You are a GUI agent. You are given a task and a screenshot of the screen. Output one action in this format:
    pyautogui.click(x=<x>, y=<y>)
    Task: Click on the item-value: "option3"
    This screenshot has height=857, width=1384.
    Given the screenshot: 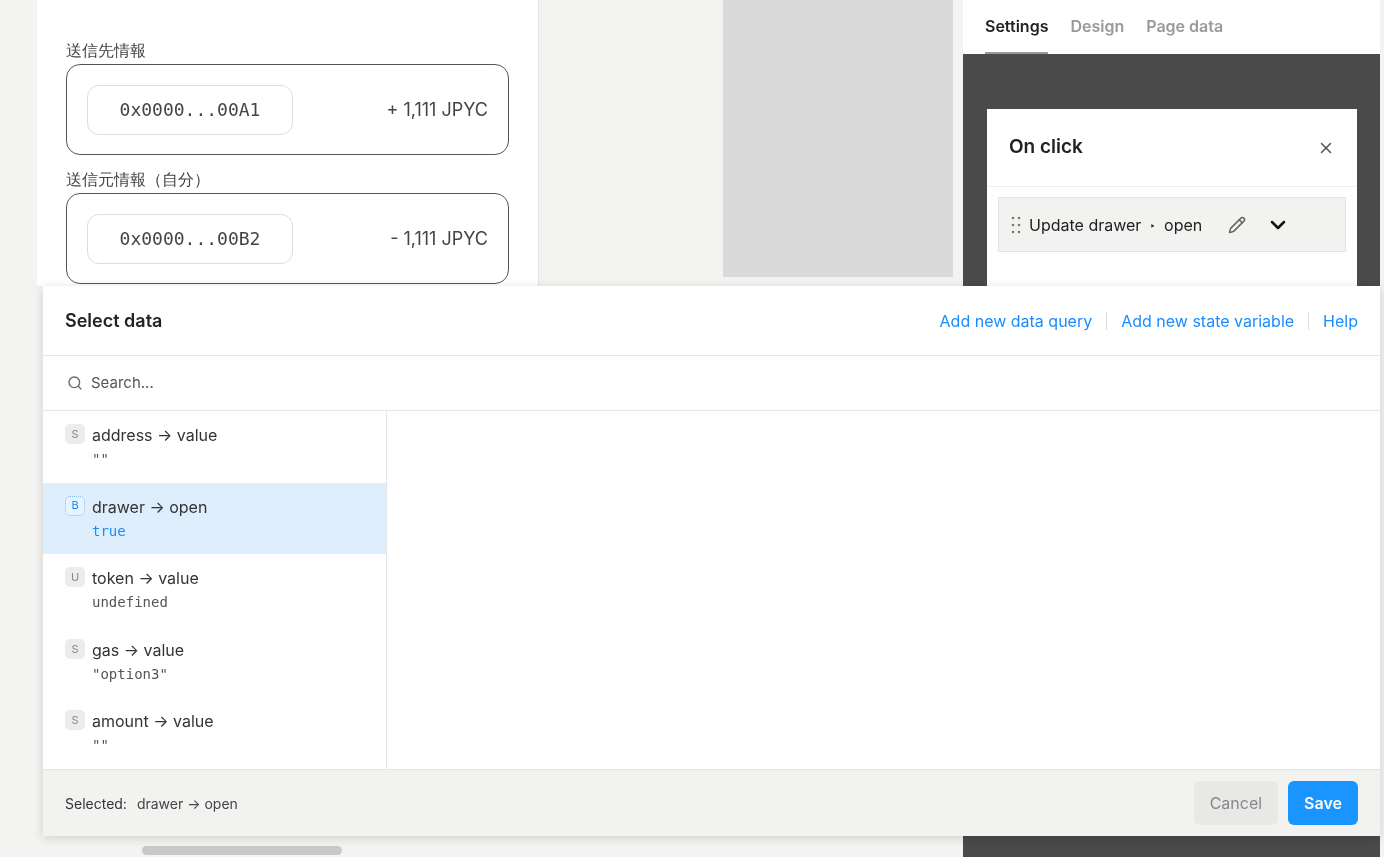 What is the action you would take?
    pyautogui.click(x=130, y=674)
    